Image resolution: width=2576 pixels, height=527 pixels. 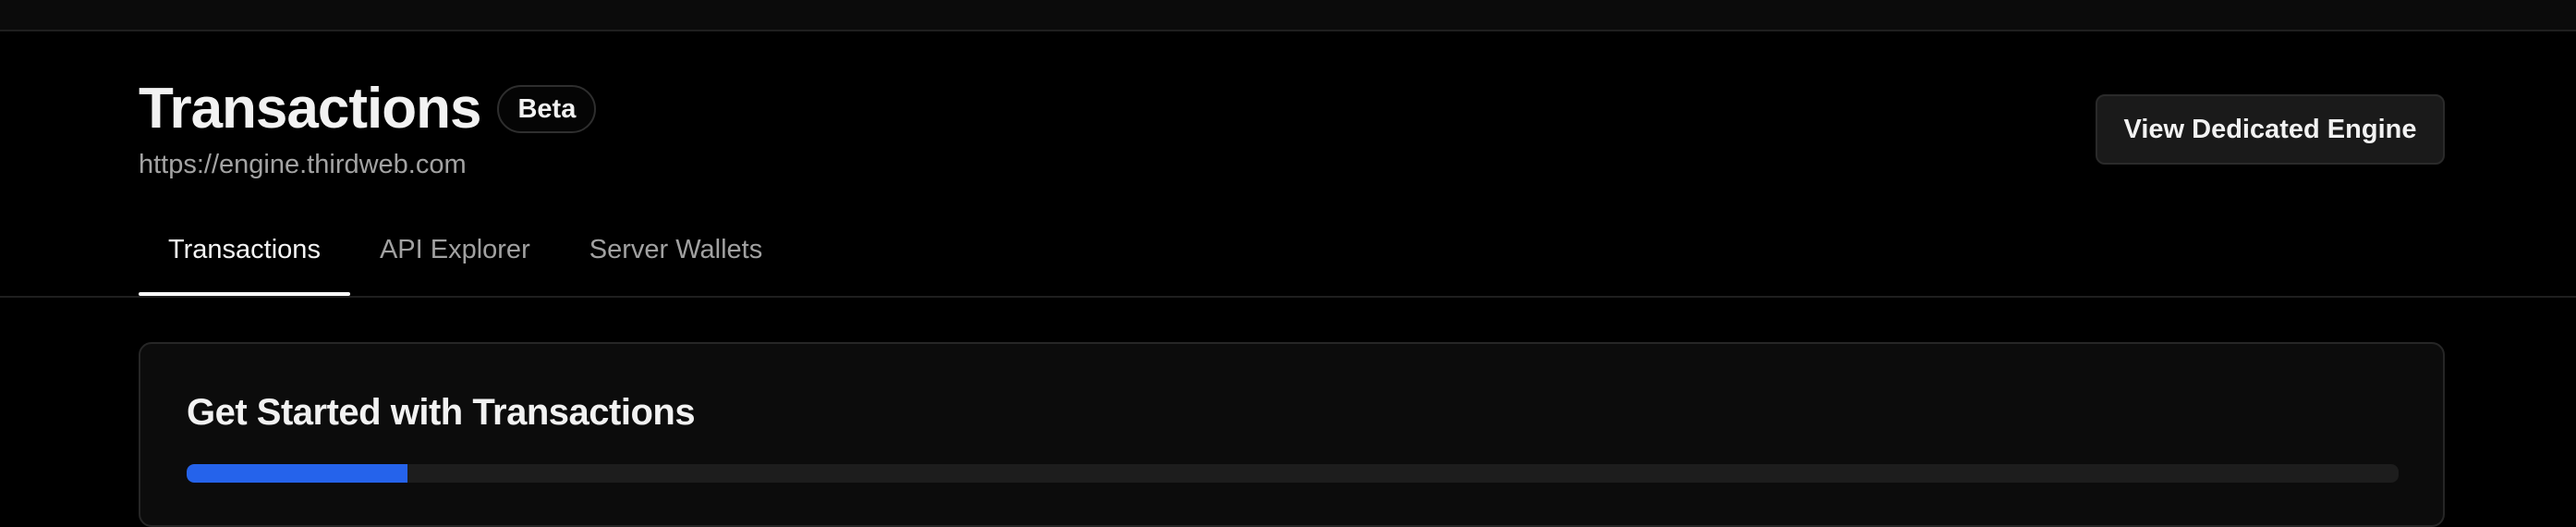 I want to click on view-dedicated-engine-button: View Dedicated Engine, so click(x=2270, y=129).